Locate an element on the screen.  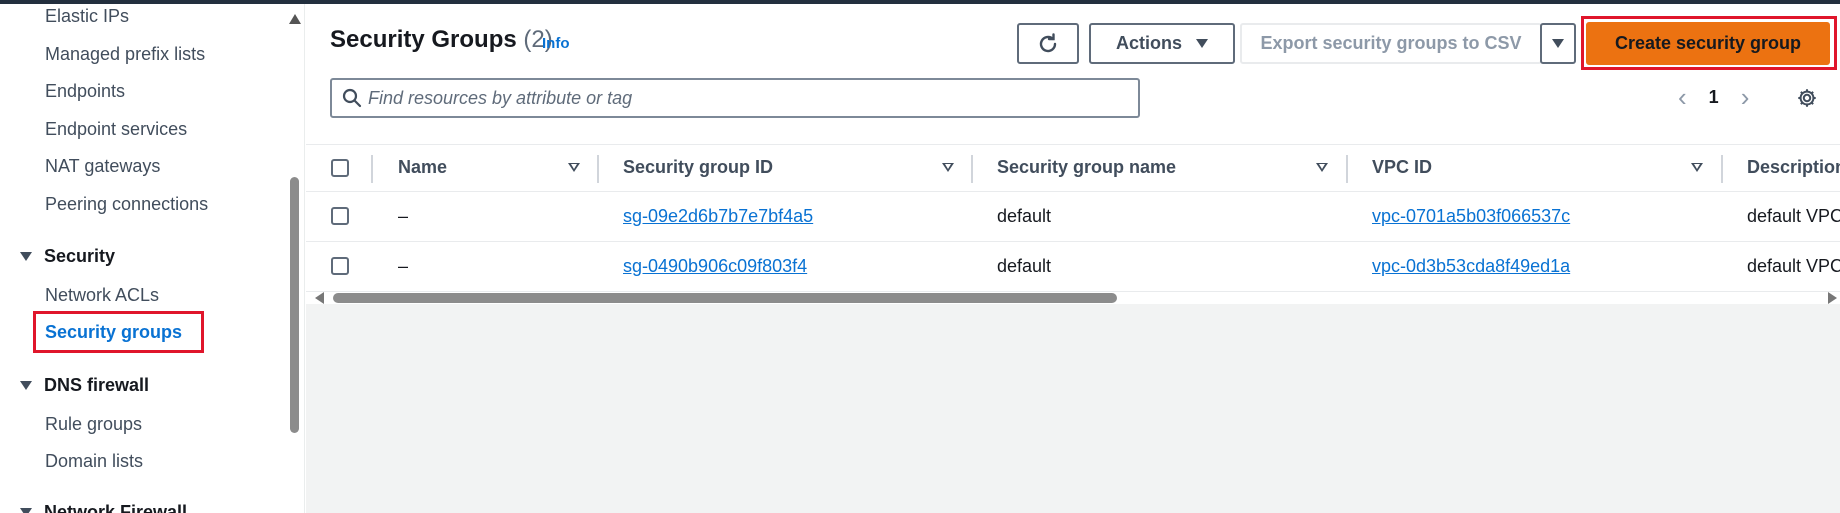
pagination: ‹ 1 › is located at coordinates (1713, 97).